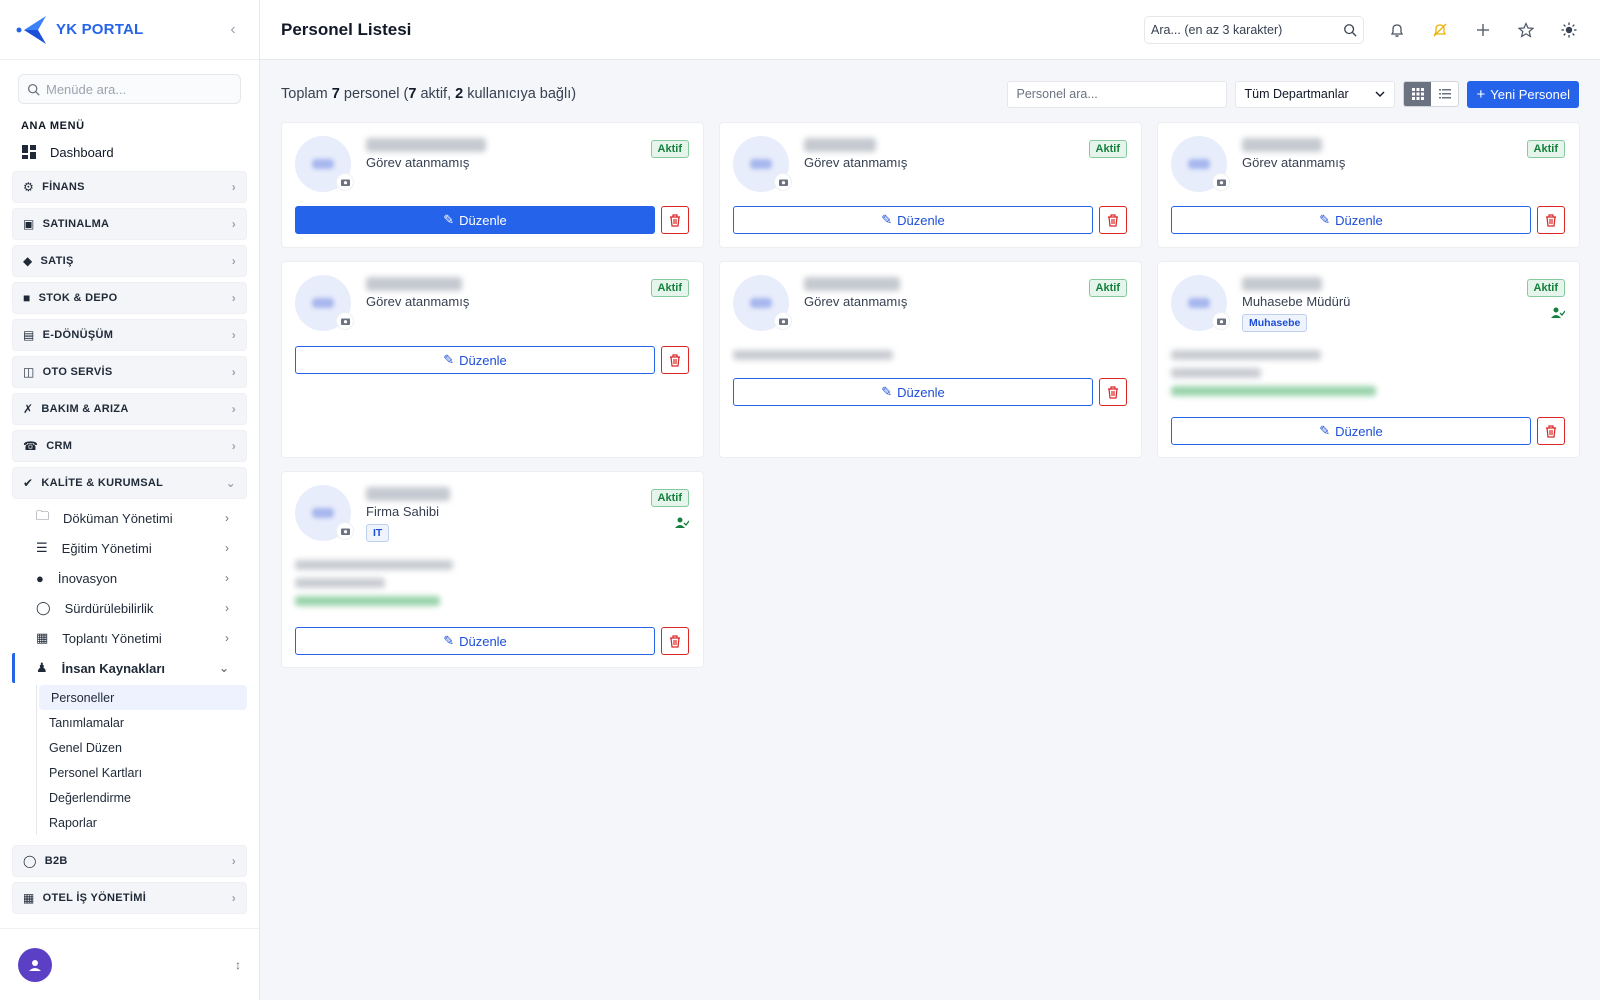  Describe the element at coordinates (129, 409) in the screenshot. I see `sidebar-group-bakim-ariza: ✗ BAKIM & ARIZA ›` at that location.